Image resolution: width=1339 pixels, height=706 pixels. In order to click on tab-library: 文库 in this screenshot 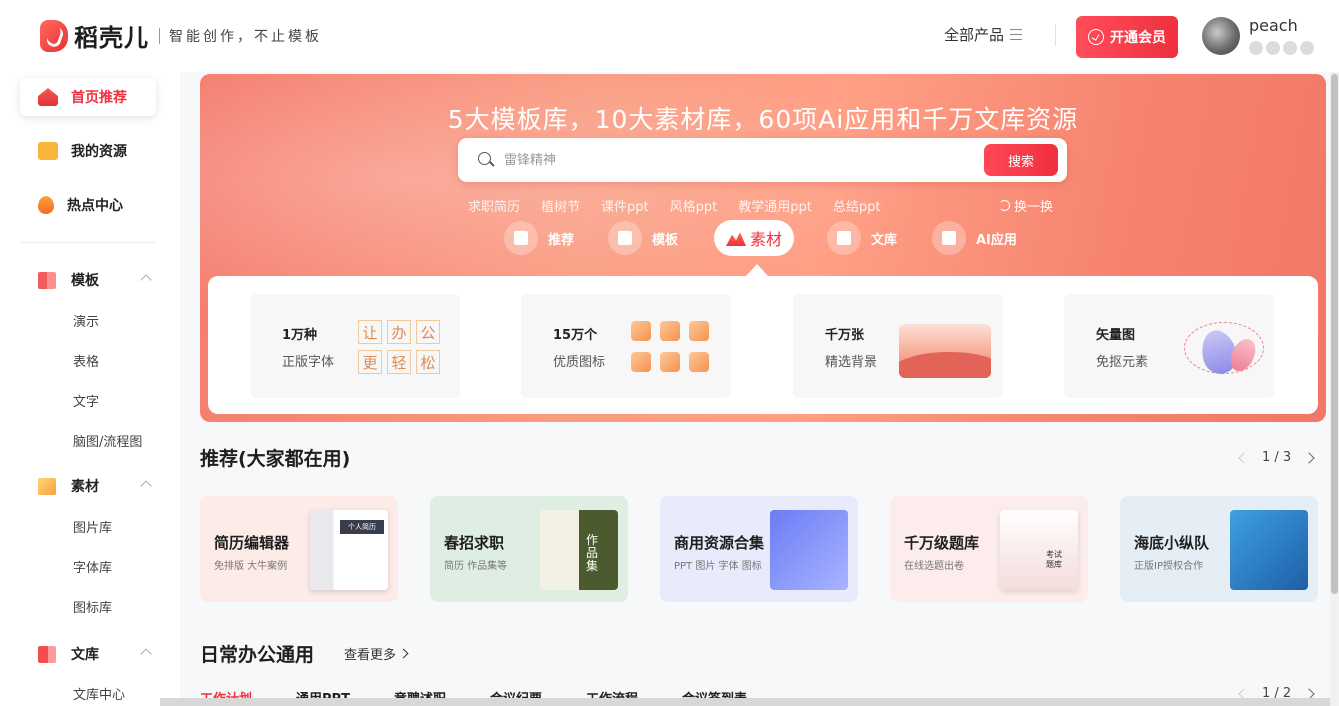, I will do `click(862, 238)`.